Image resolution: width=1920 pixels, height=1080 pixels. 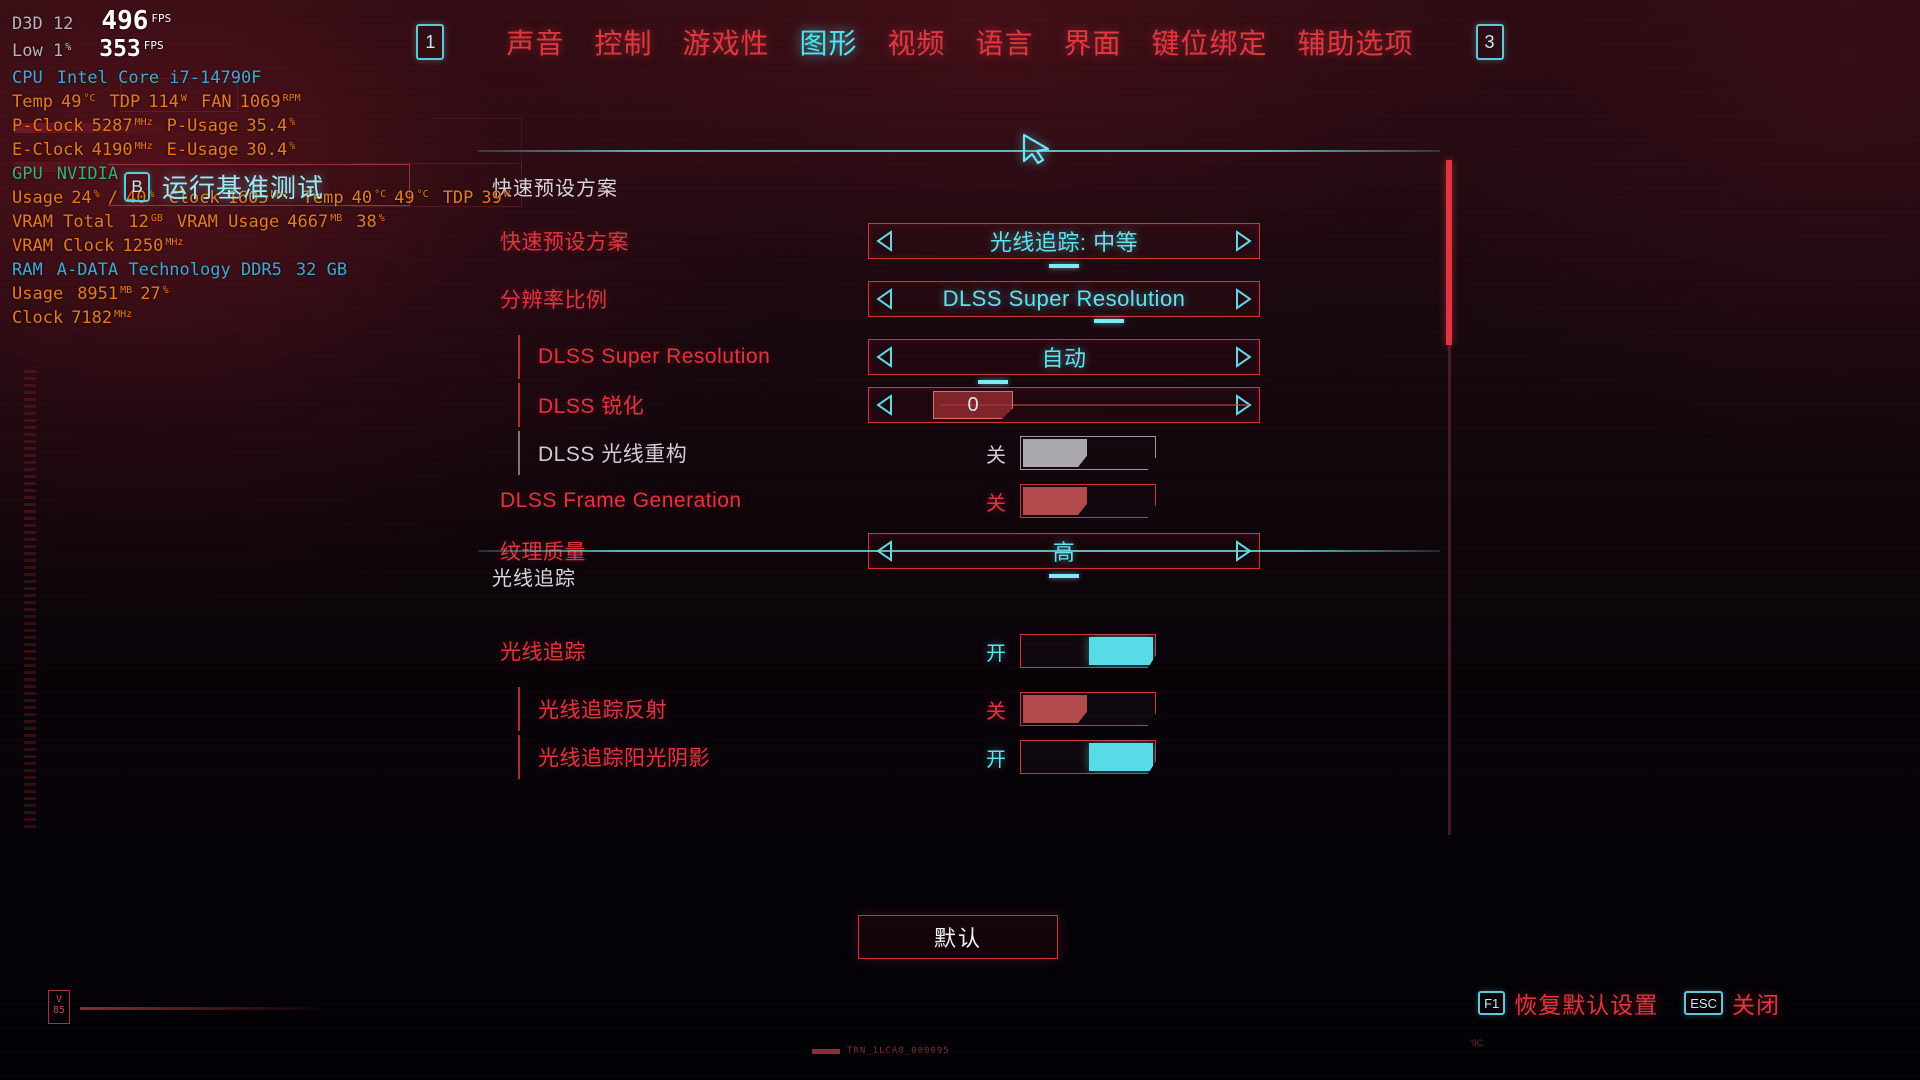 I want to click on hud-cpu-temp-unit: °C, so click(x=89, y=98).